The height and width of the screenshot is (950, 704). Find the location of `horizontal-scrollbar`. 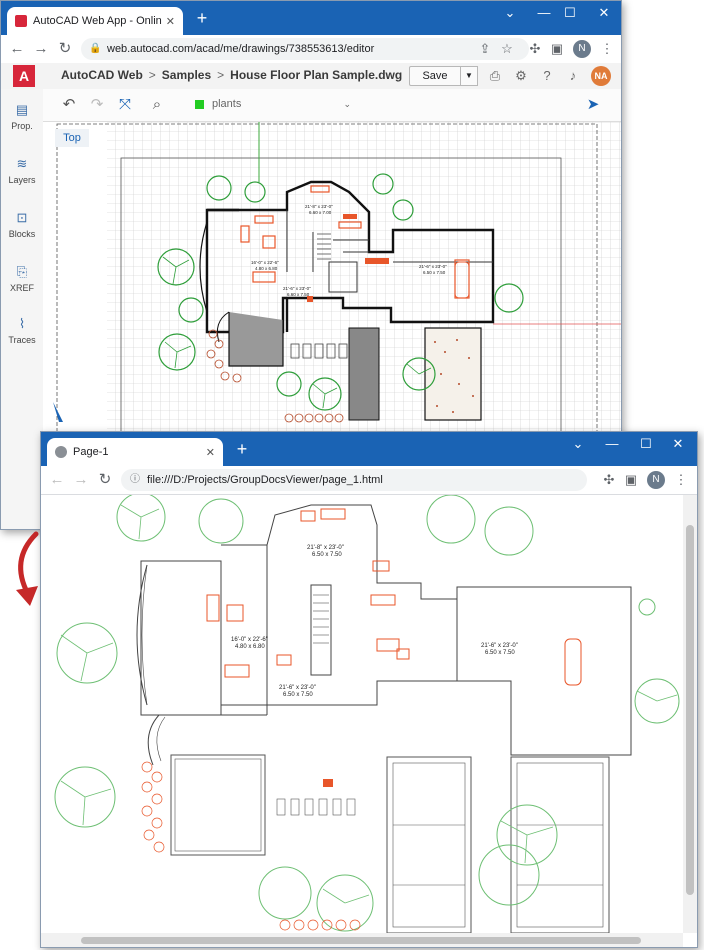

horizontal-scrollbar is located at coordinates (362, 940).